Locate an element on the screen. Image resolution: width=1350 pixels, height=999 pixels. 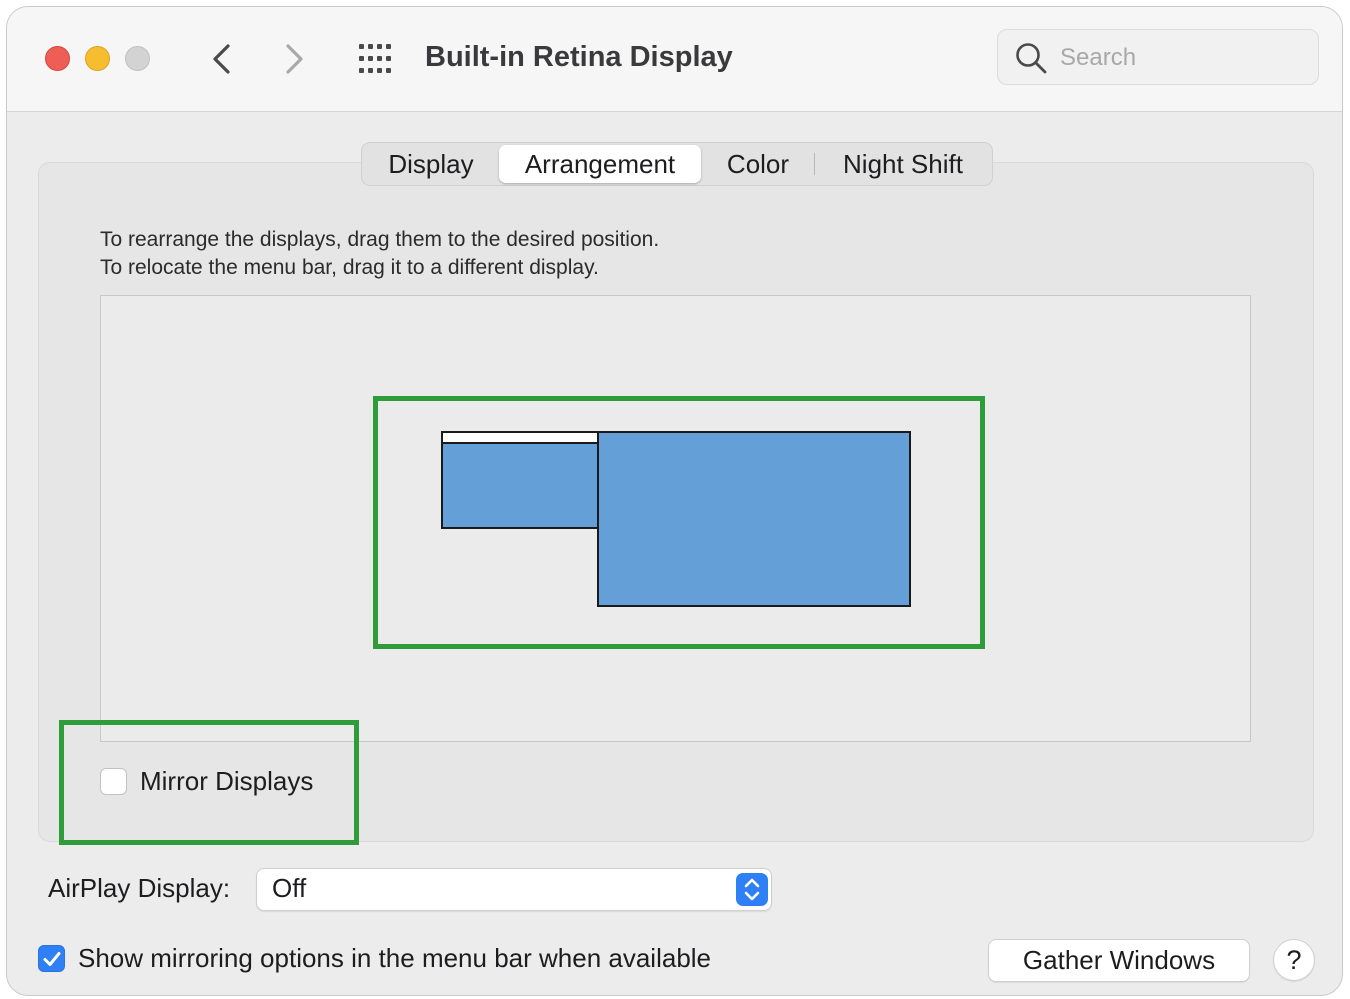
chevron-right-icon is located at coordinates (294, 59).